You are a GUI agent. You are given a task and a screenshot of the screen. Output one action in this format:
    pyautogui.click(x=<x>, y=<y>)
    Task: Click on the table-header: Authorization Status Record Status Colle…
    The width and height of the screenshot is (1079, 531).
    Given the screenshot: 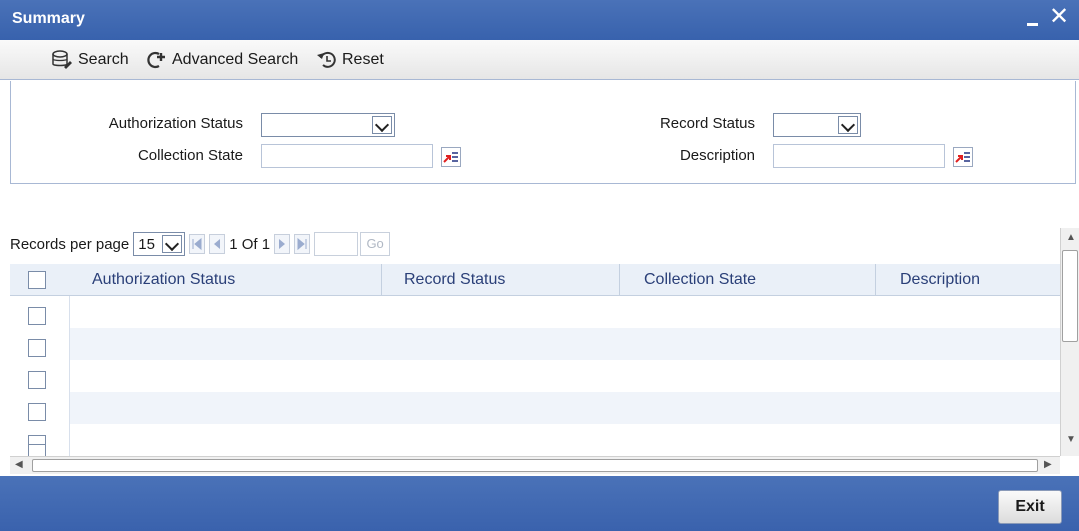 What is the action you would take?
    pyautogui.click(x=535, y=280)
    